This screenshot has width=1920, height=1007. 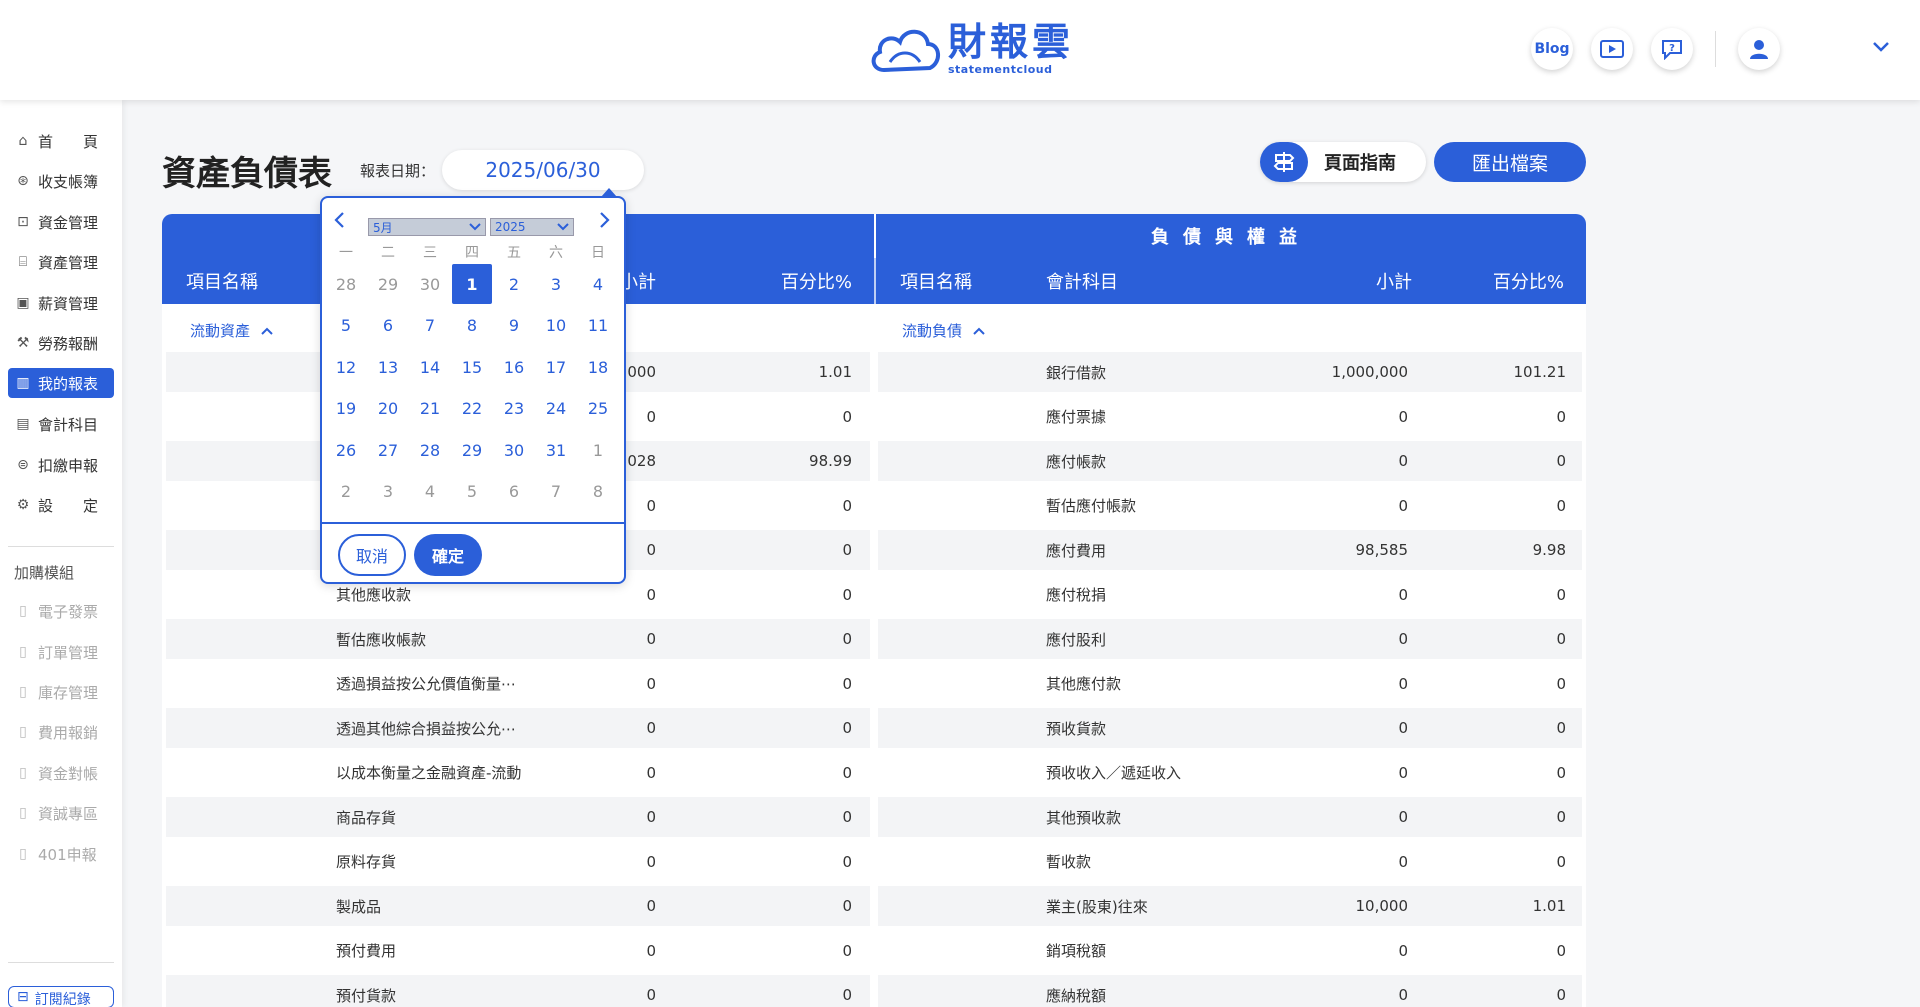 What do you see at coordinates (61, 813) in the screenshot?
I see `sidebar-addon-pwc: ▯ 資誠專區` at bounding box center [61, 813].